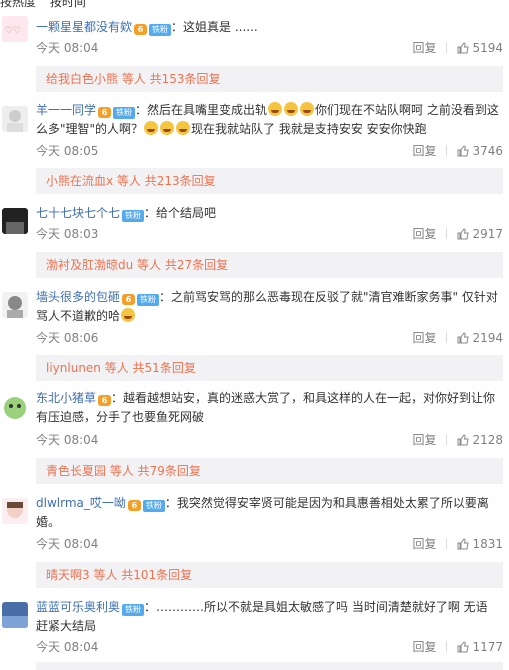 Image resolution: width=509 pixels, height=670 pixels. I want to click on reply-summary: 给我白色小熊 等人 共153条回复, so click(269, 79).